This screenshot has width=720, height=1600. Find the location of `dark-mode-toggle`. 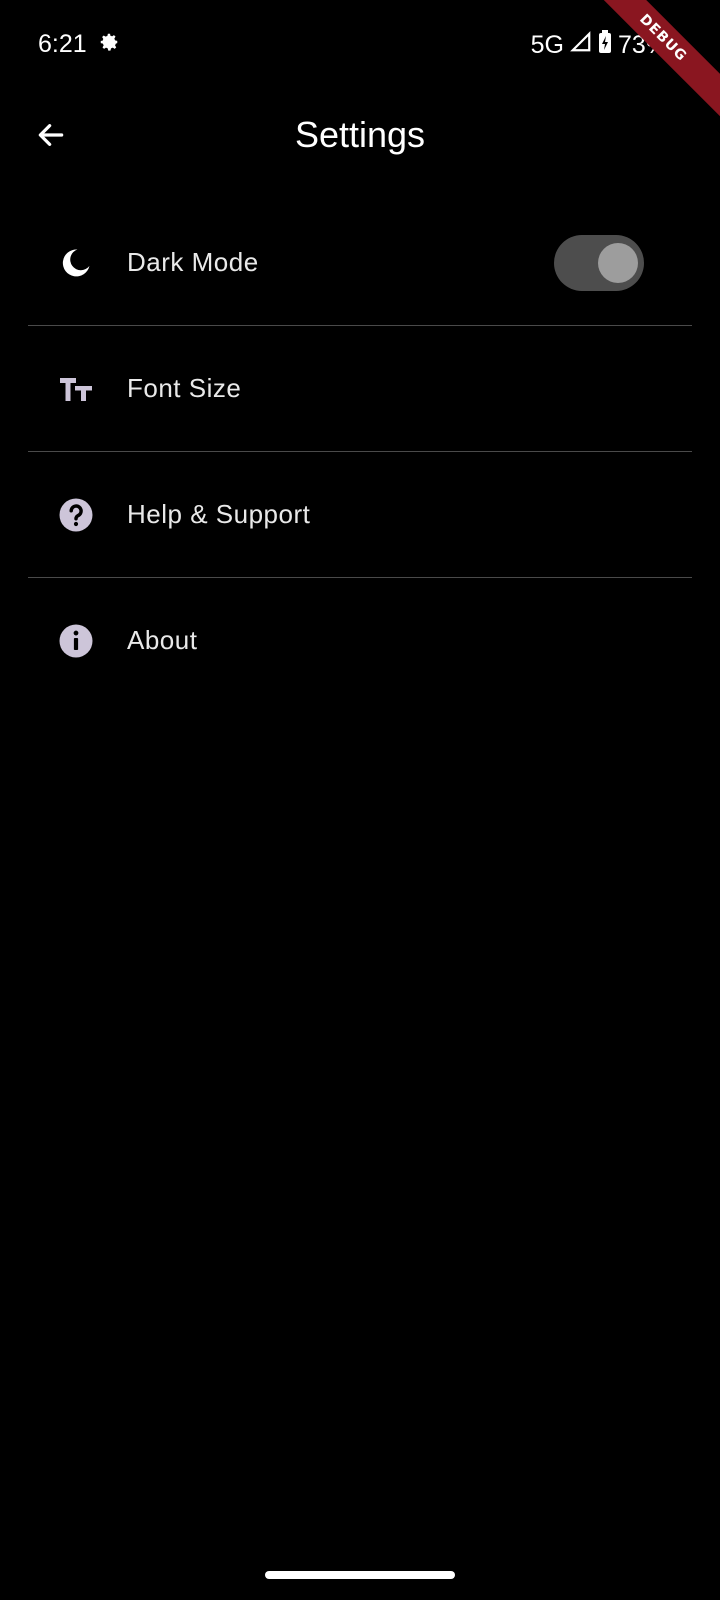

dark-mode-toggle is located at coordinates (599, 262).